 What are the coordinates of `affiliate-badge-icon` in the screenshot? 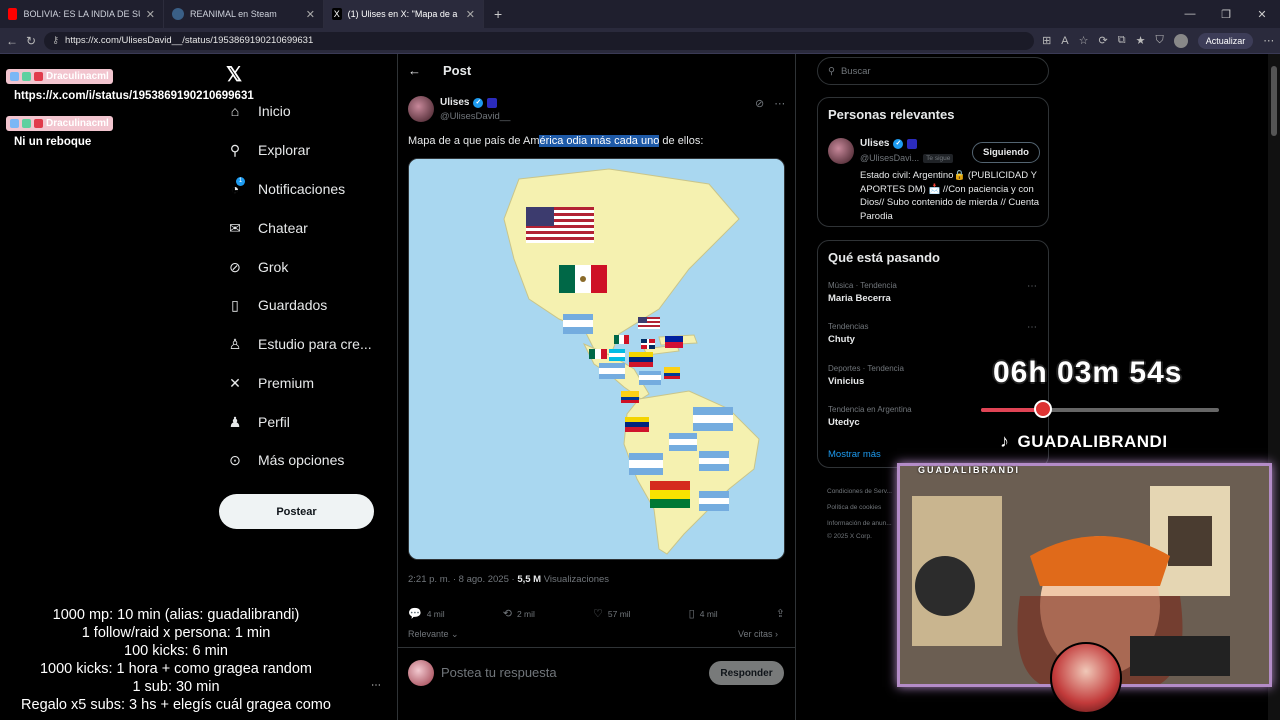 It's located at (492, 102).